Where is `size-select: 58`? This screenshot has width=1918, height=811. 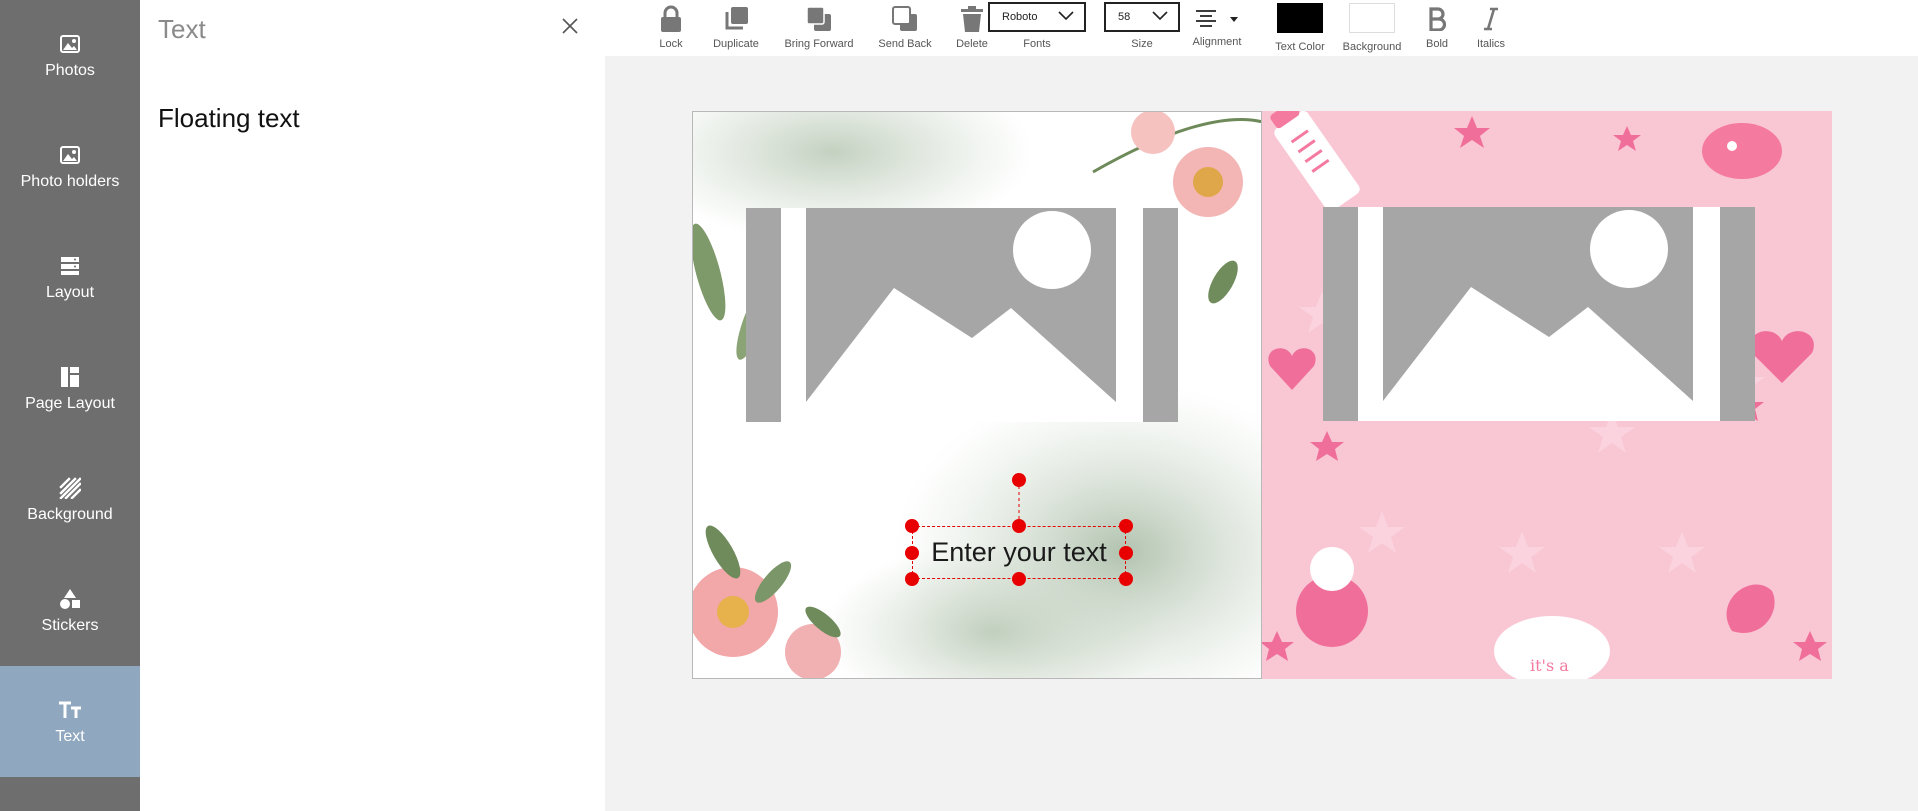
size-select: 58 is located at coordinates (1142, 17).